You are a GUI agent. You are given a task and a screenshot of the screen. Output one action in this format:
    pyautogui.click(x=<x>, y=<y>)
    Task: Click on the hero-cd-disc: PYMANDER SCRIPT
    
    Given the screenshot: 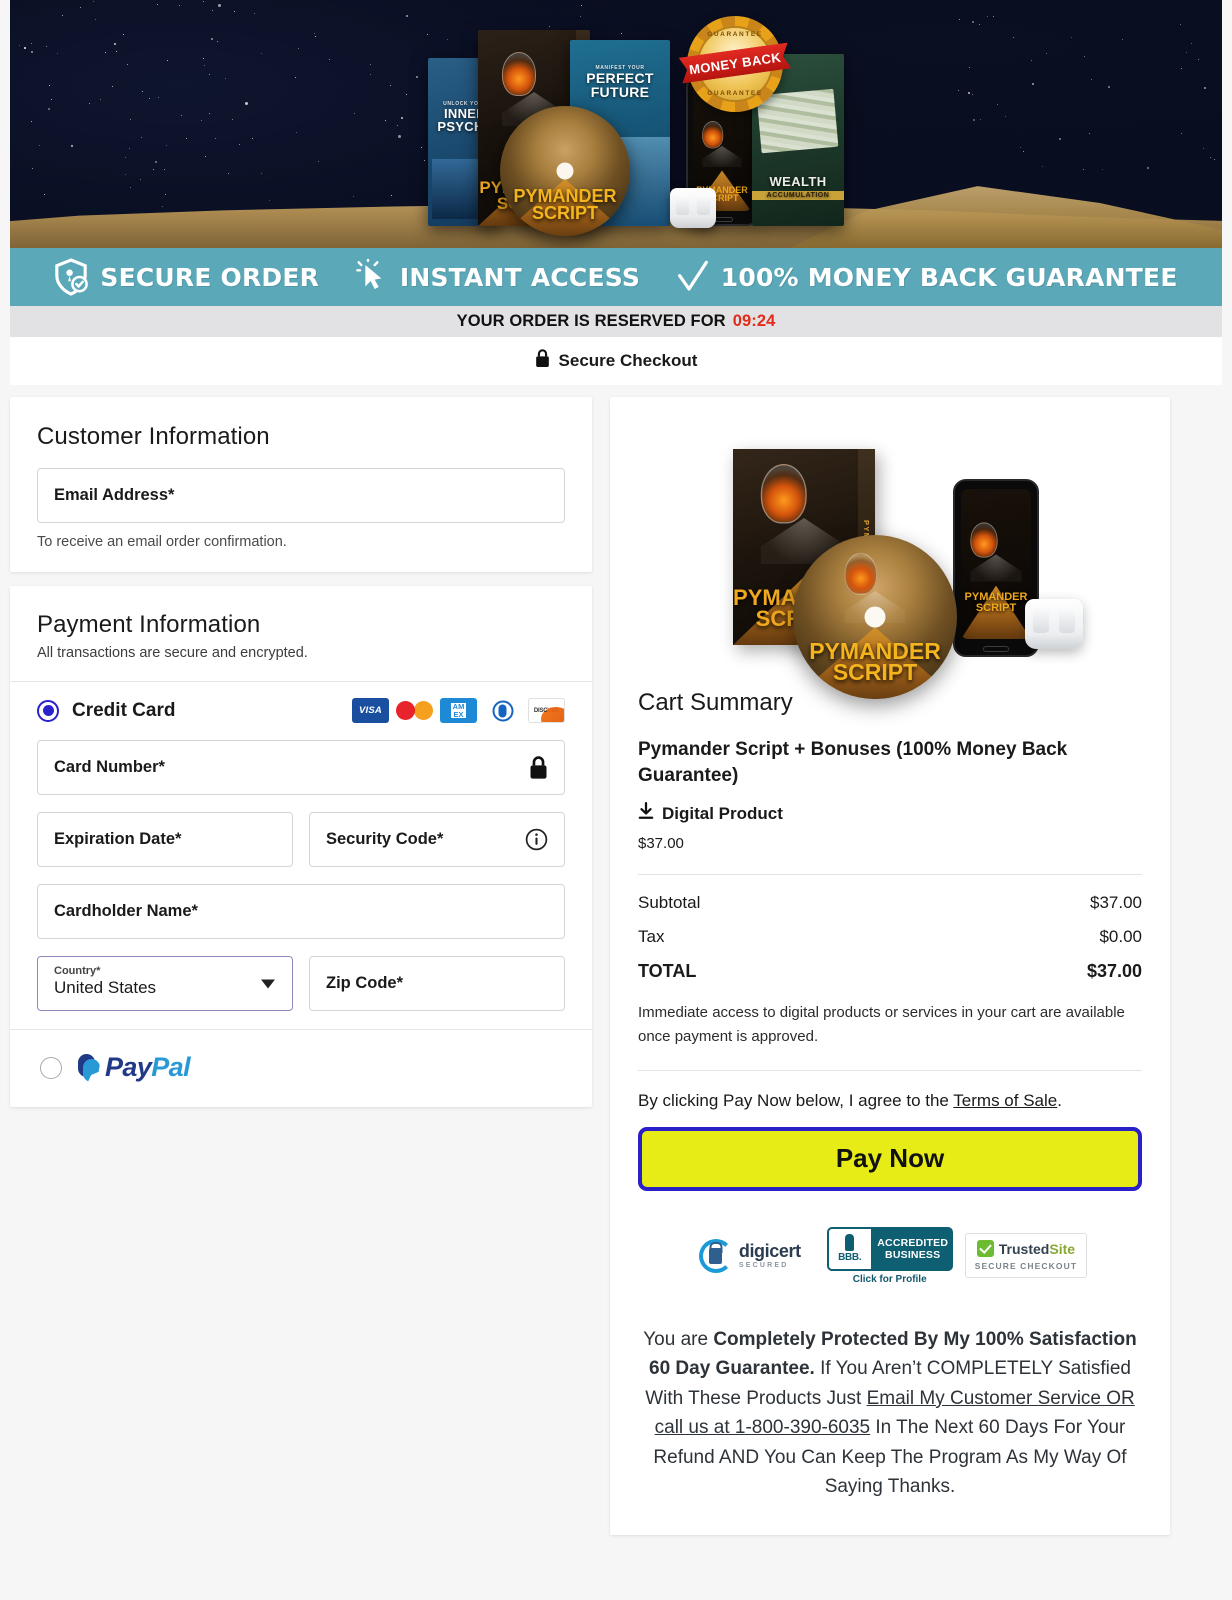 What is the action you would take?
    pyautogui.click(x=565, y=171)
    